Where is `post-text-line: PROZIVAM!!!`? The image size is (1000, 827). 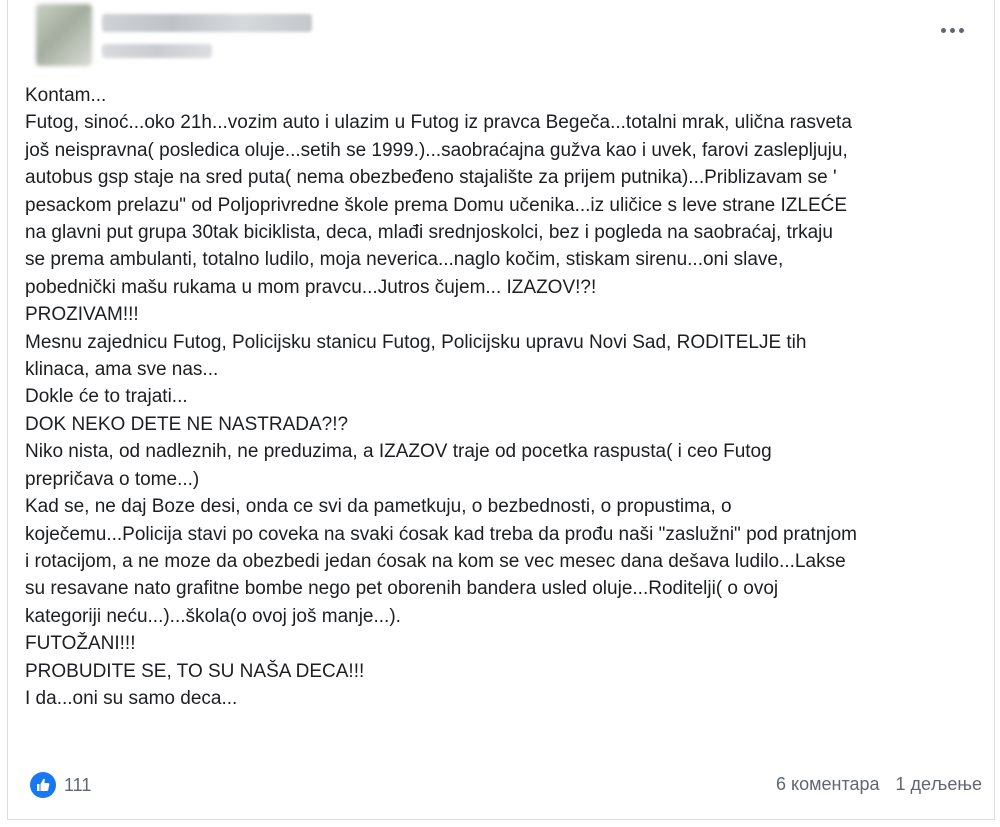 post-text-line: PROZIVAM!!! is located at coordinates (82, 315).